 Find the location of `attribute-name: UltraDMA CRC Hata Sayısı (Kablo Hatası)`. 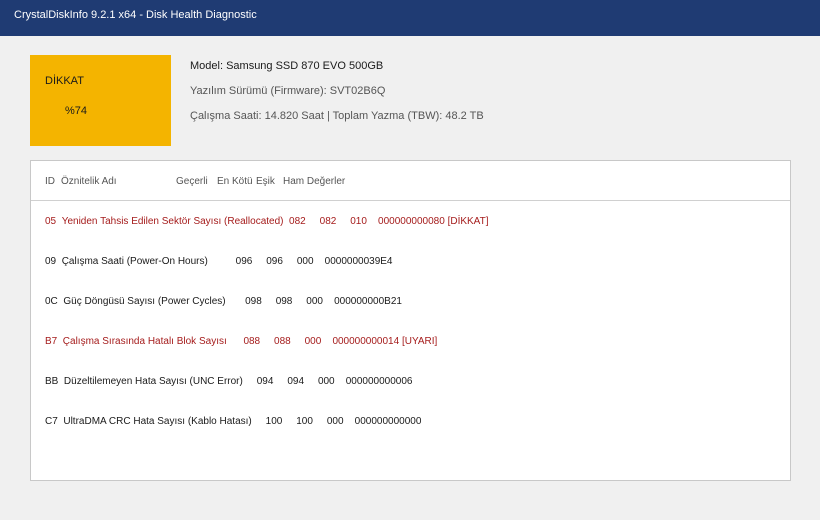

attribute-name: UltraDMA CRC Hata Sayısı (Kablo Hatası) is located at coordinates (157, 421).